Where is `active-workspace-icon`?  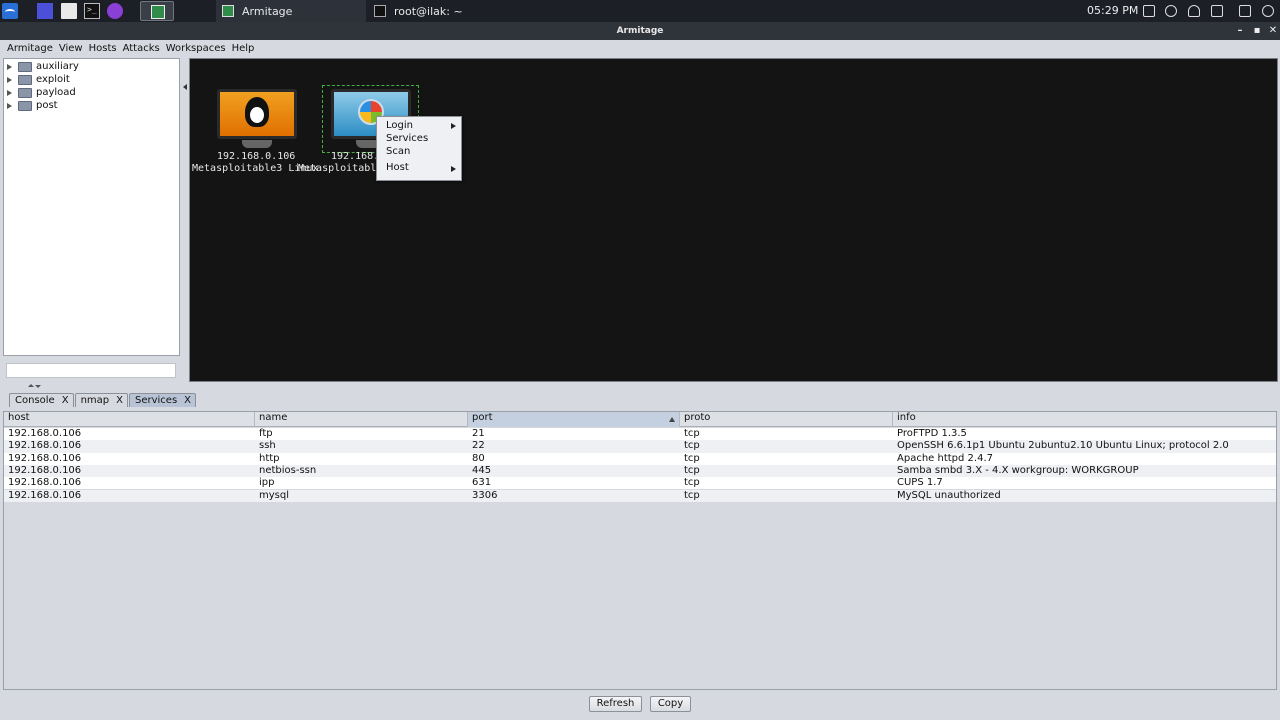
active-workspace-icon is located at coordinates (157, 11).